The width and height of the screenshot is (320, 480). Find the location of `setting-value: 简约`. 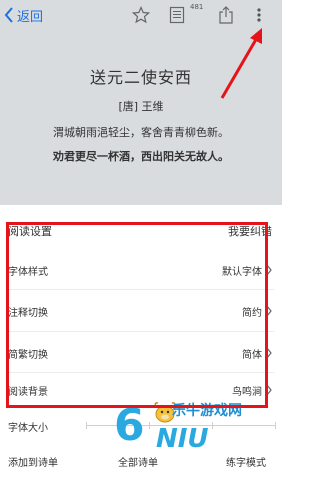

setting-value: 简约 is located at coordinates (252, 313).